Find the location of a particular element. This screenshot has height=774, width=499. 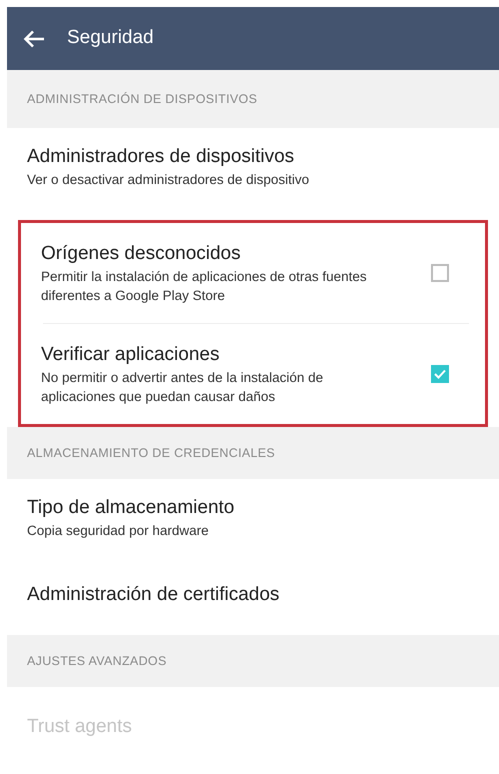

settings-item: Administradores de dispositivos Ver o desactivar administradores de dispositivo is located at coordinates (253, 166).